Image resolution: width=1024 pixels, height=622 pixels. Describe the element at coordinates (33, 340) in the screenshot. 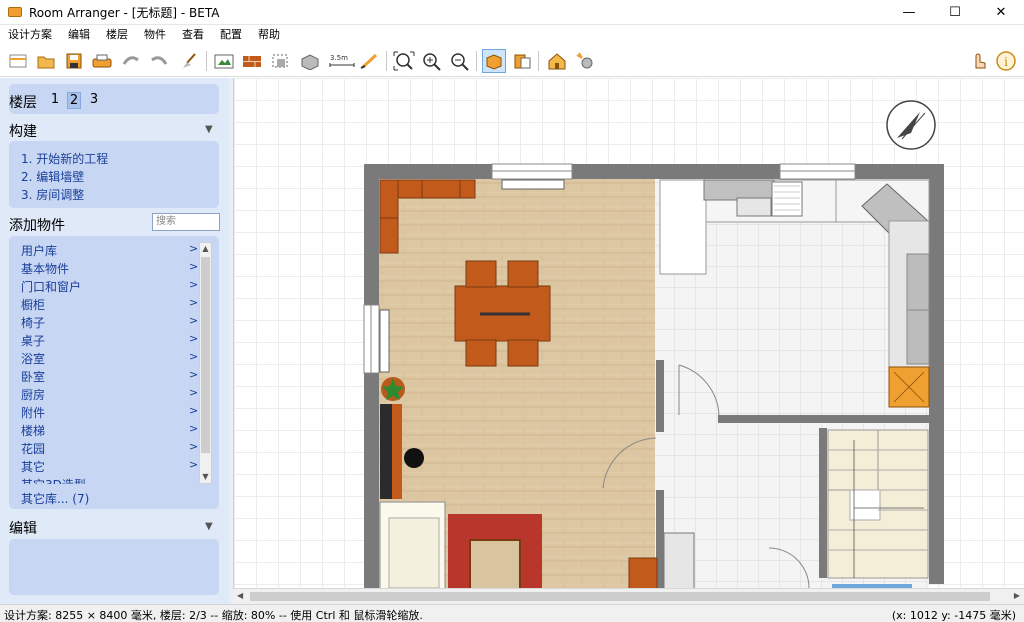

I see `category-tables: 桌子` at that location.